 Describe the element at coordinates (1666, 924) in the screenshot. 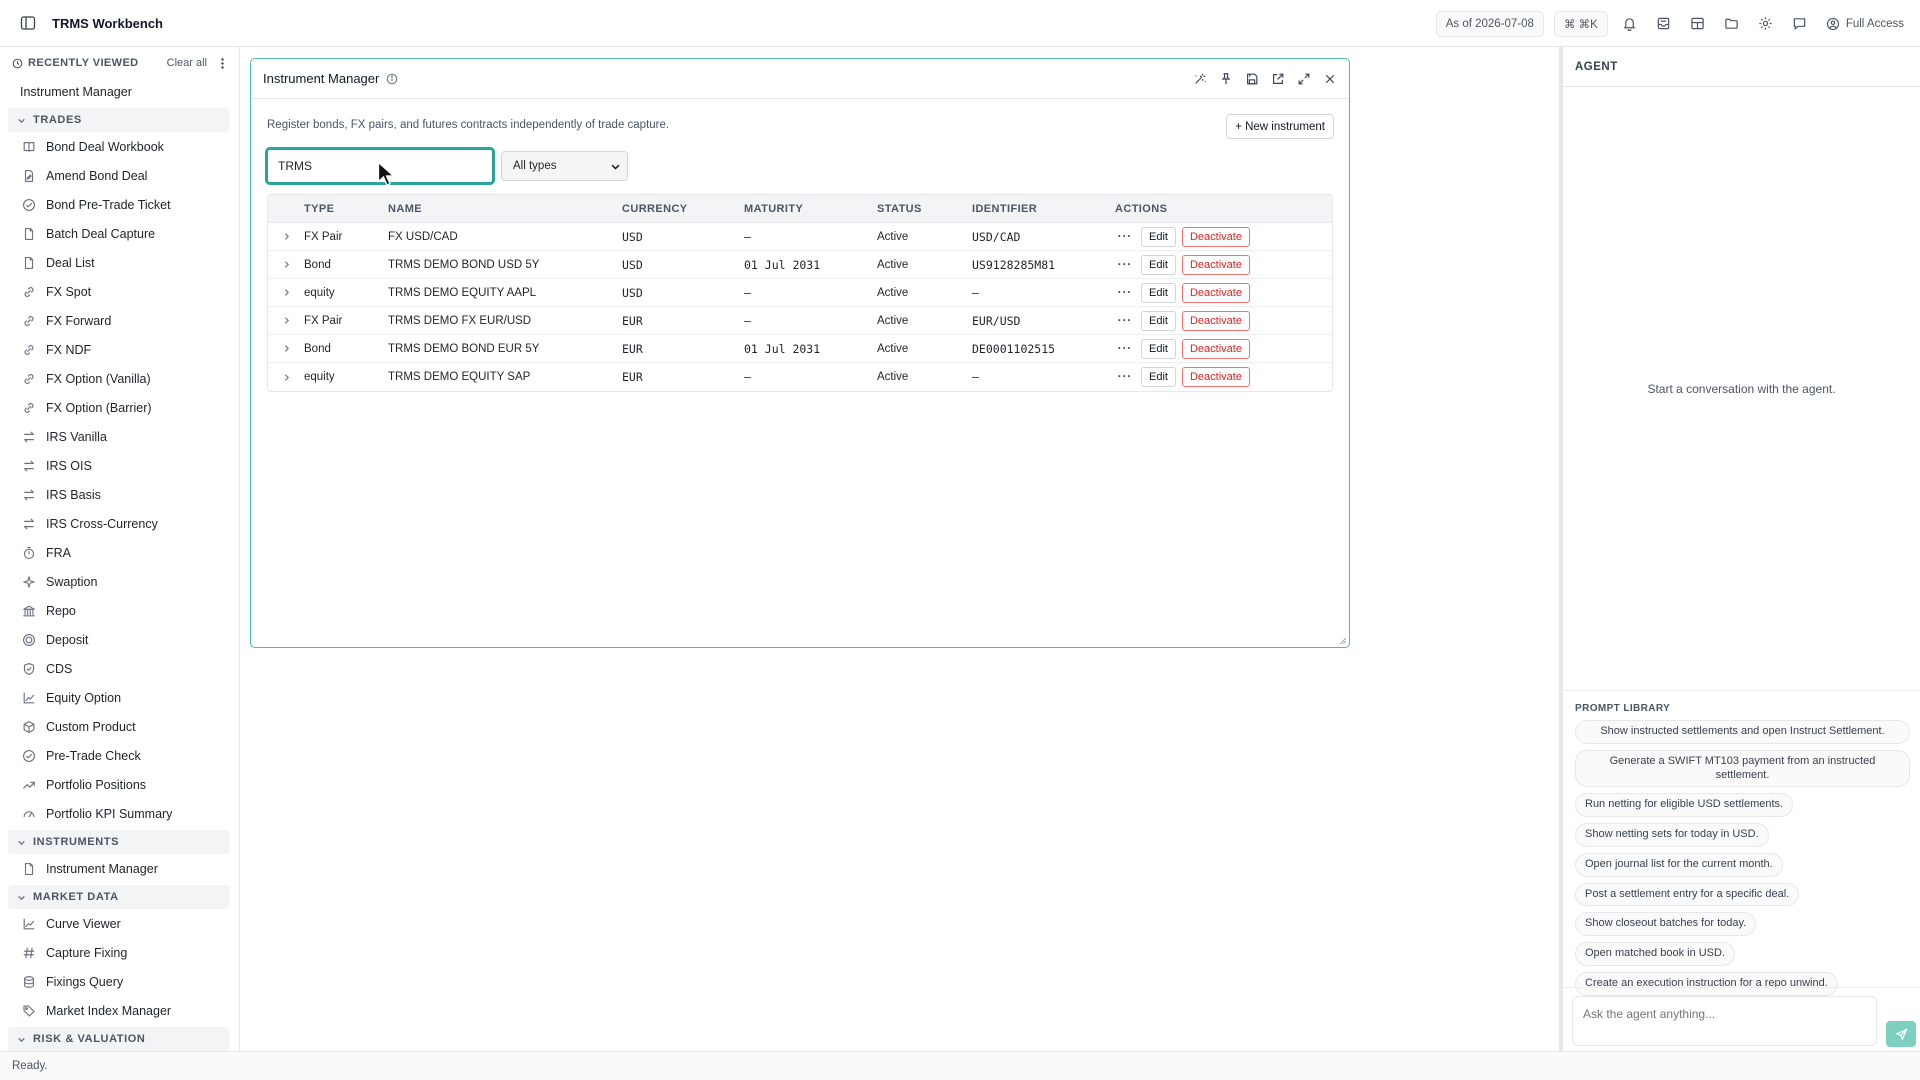

I see `prompt-chip: Show closeout batches for today.` at that location.